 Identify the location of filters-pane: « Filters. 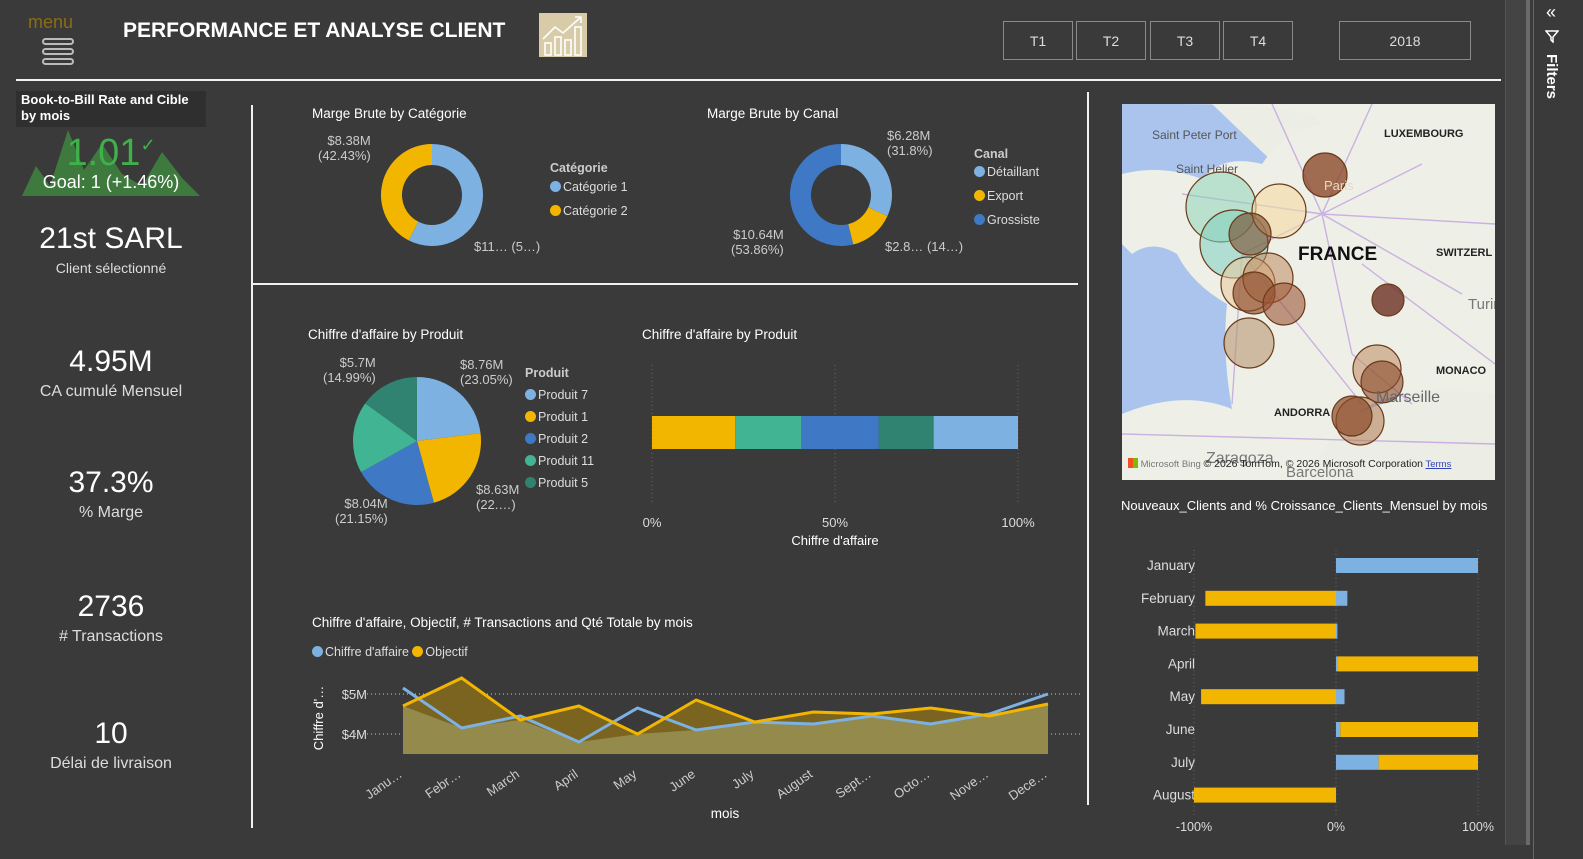
(1550, 429).